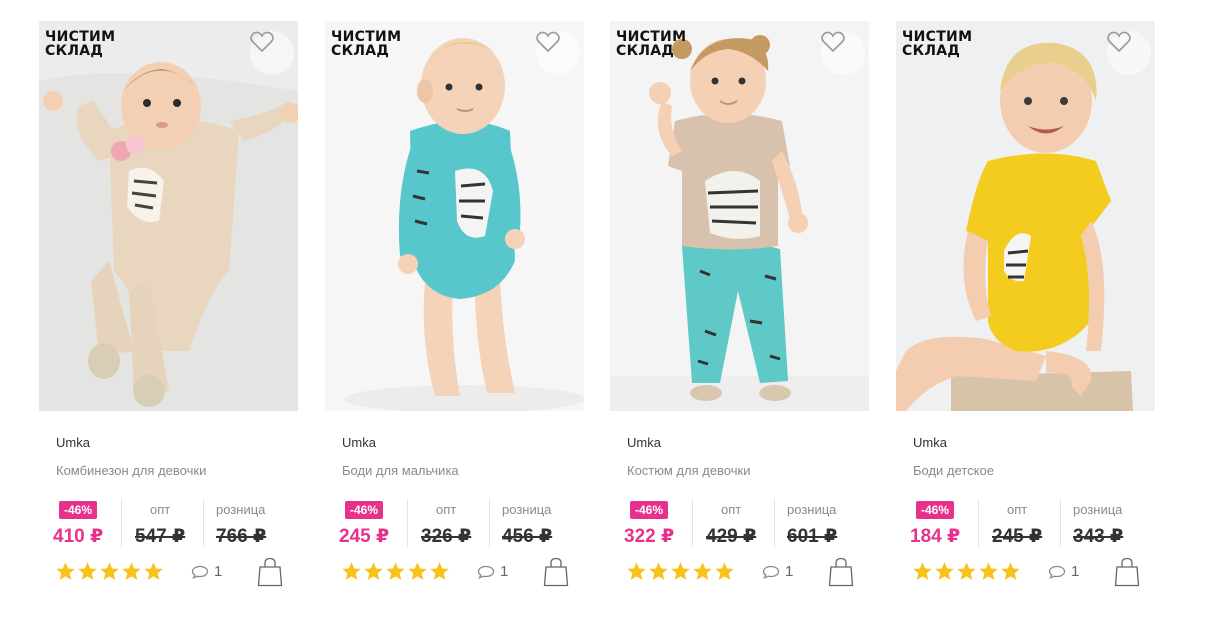 This screenshot has height=632, width=1221. I want to click on wholesale-price: 326 ₽, so click(446, 536).